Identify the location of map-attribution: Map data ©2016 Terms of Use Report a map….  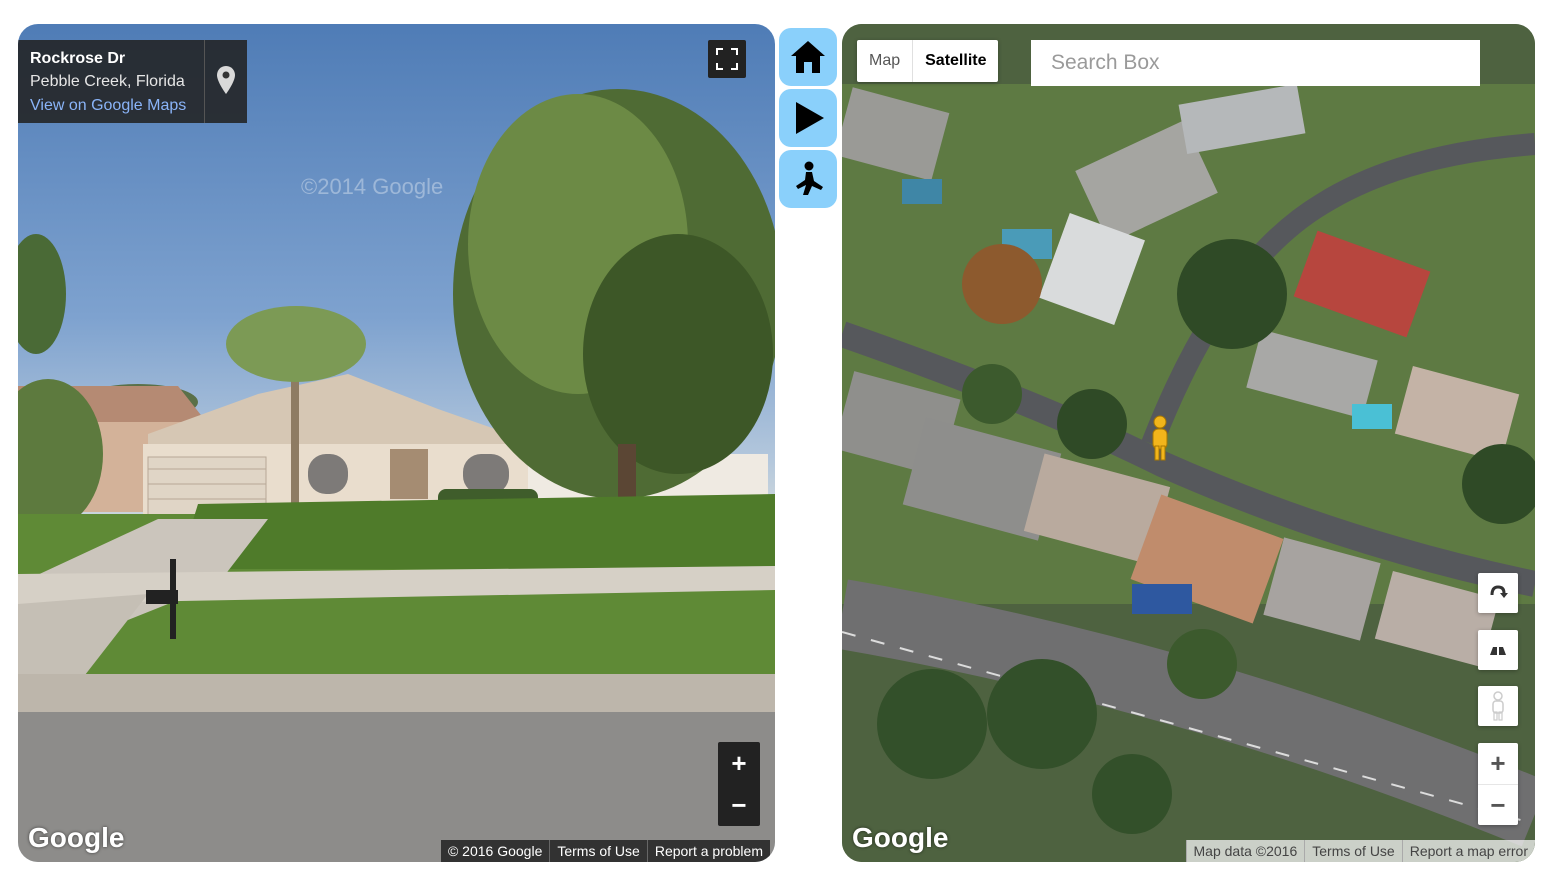
(1360, 851).